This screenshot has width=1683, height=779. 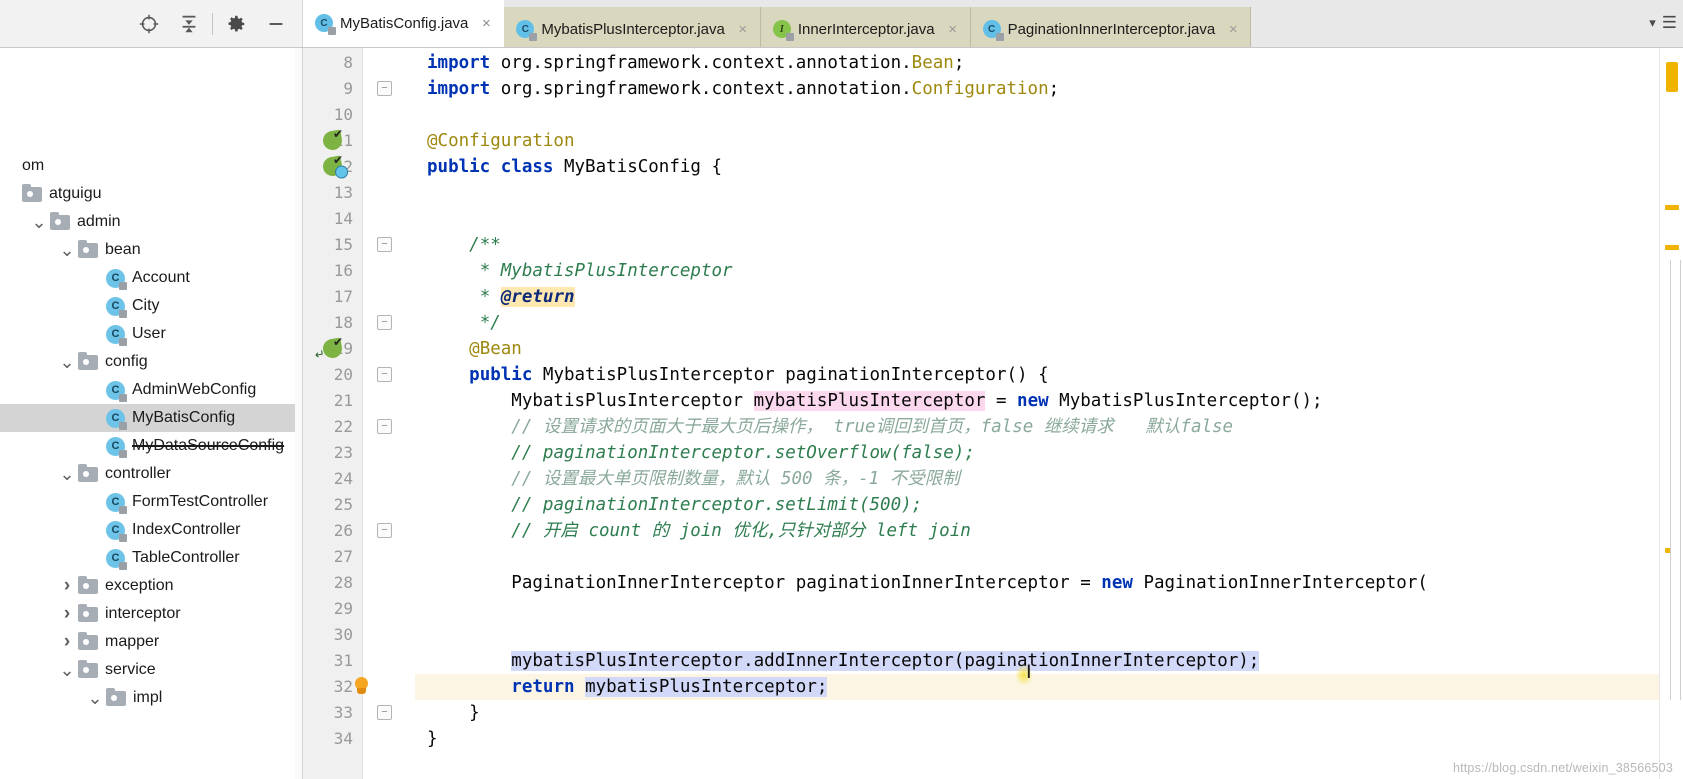 What do you see at coordinates (151, 334) in the screenshot?
I see `tree-item-user: C User` at bounding box center [151, 334].